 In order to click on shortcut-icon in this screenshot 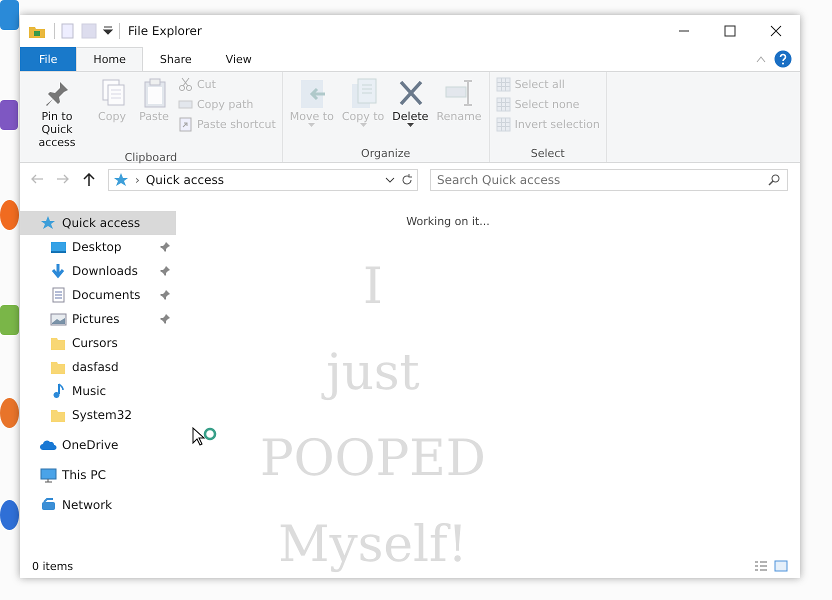, I will do `click(185, 124)`.